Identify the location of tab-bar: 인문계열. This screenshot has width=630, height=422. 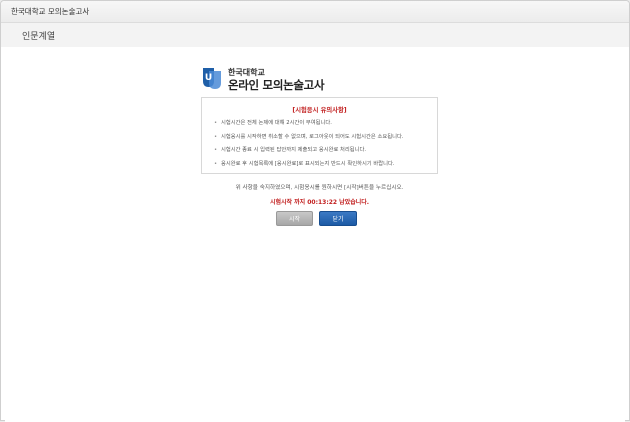
(315, 35).